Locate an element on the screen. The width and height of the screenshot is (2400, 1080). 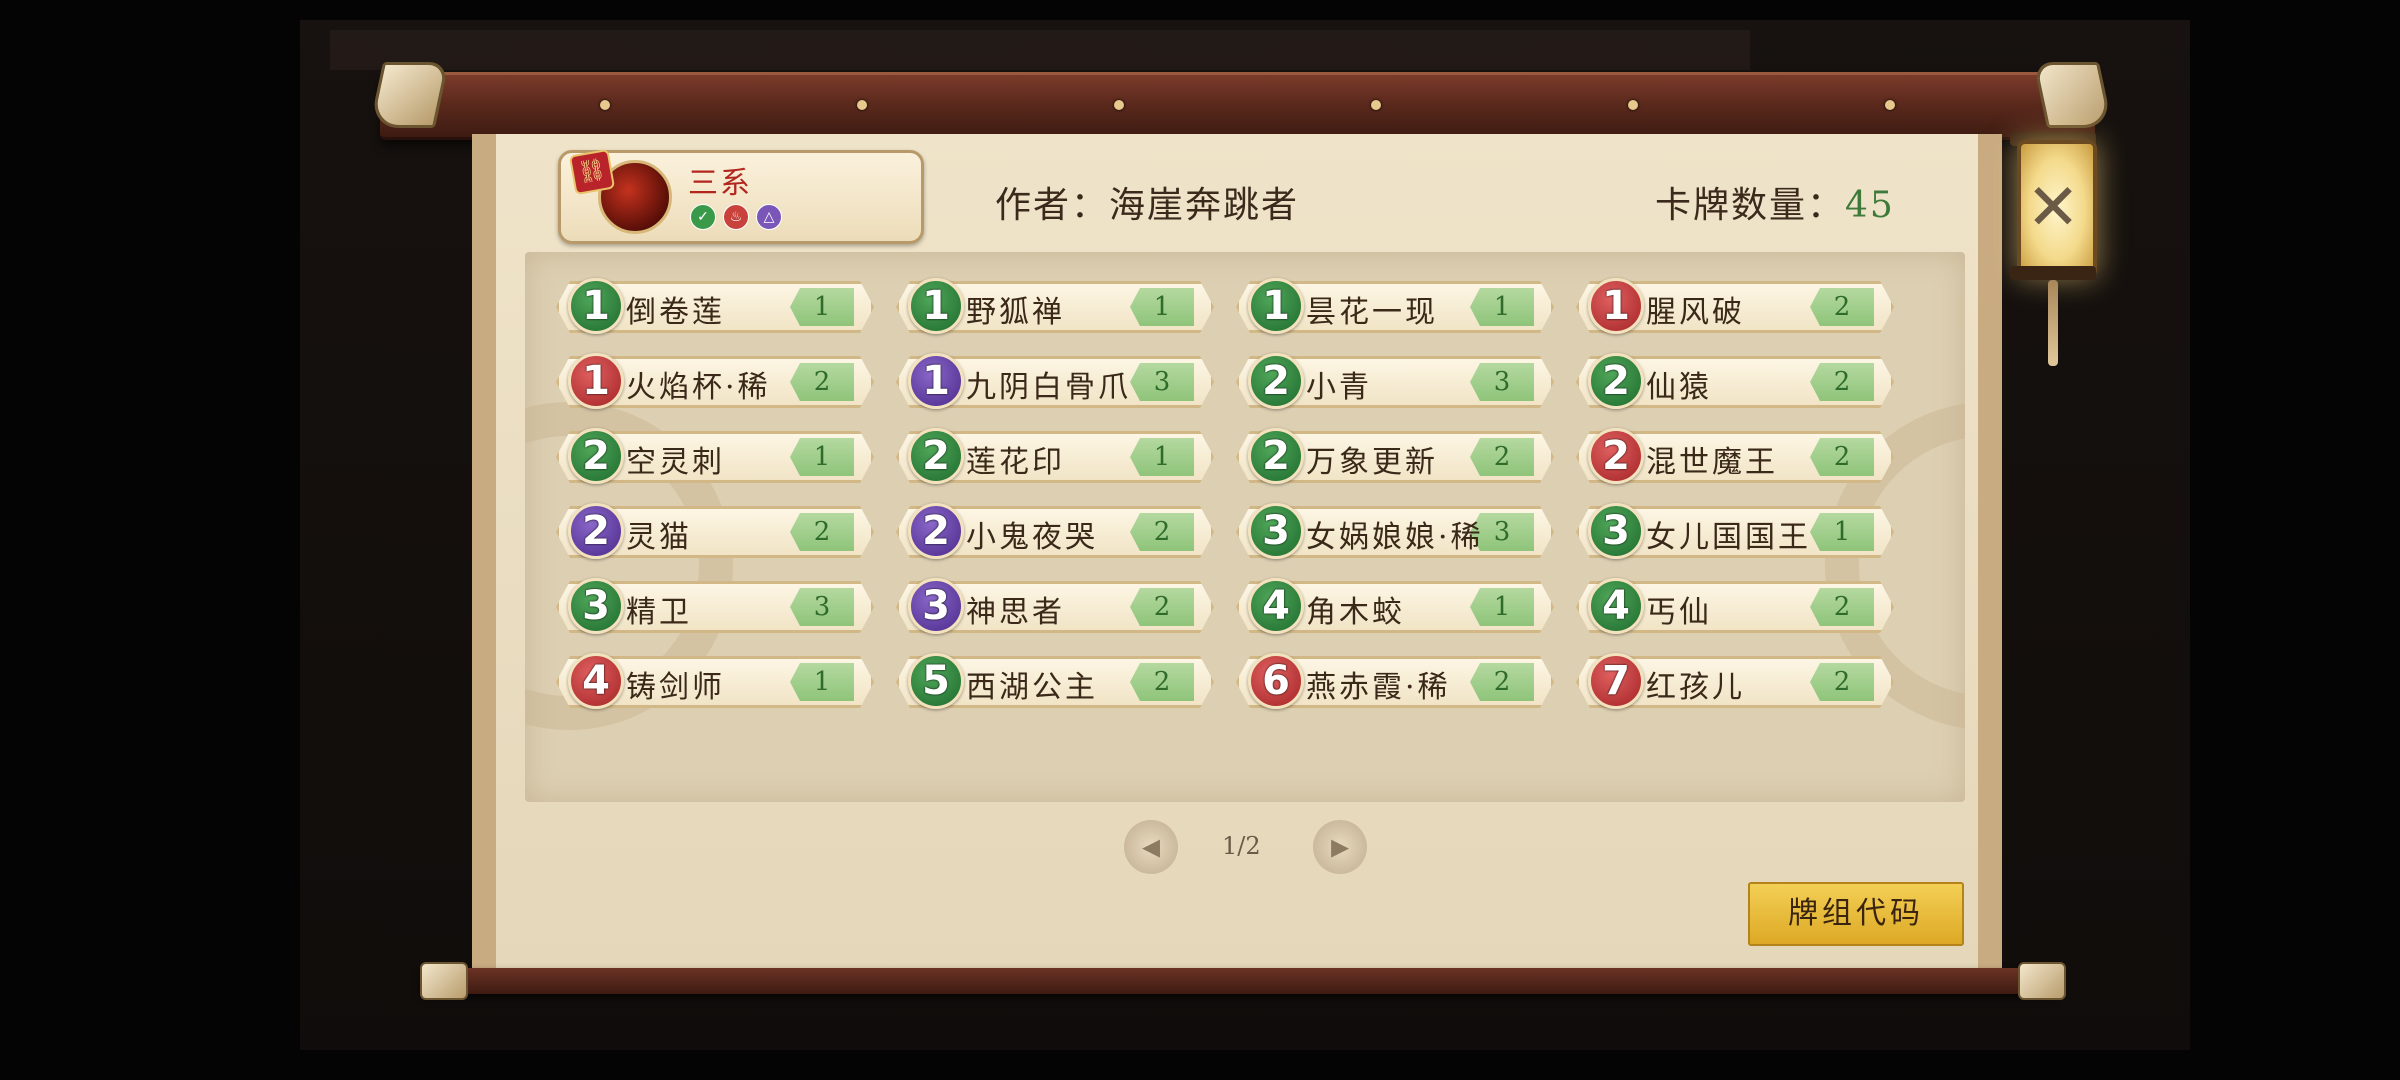
deck-author: 作者：海崖奔跳者 is located at coordinates (1147, 202).